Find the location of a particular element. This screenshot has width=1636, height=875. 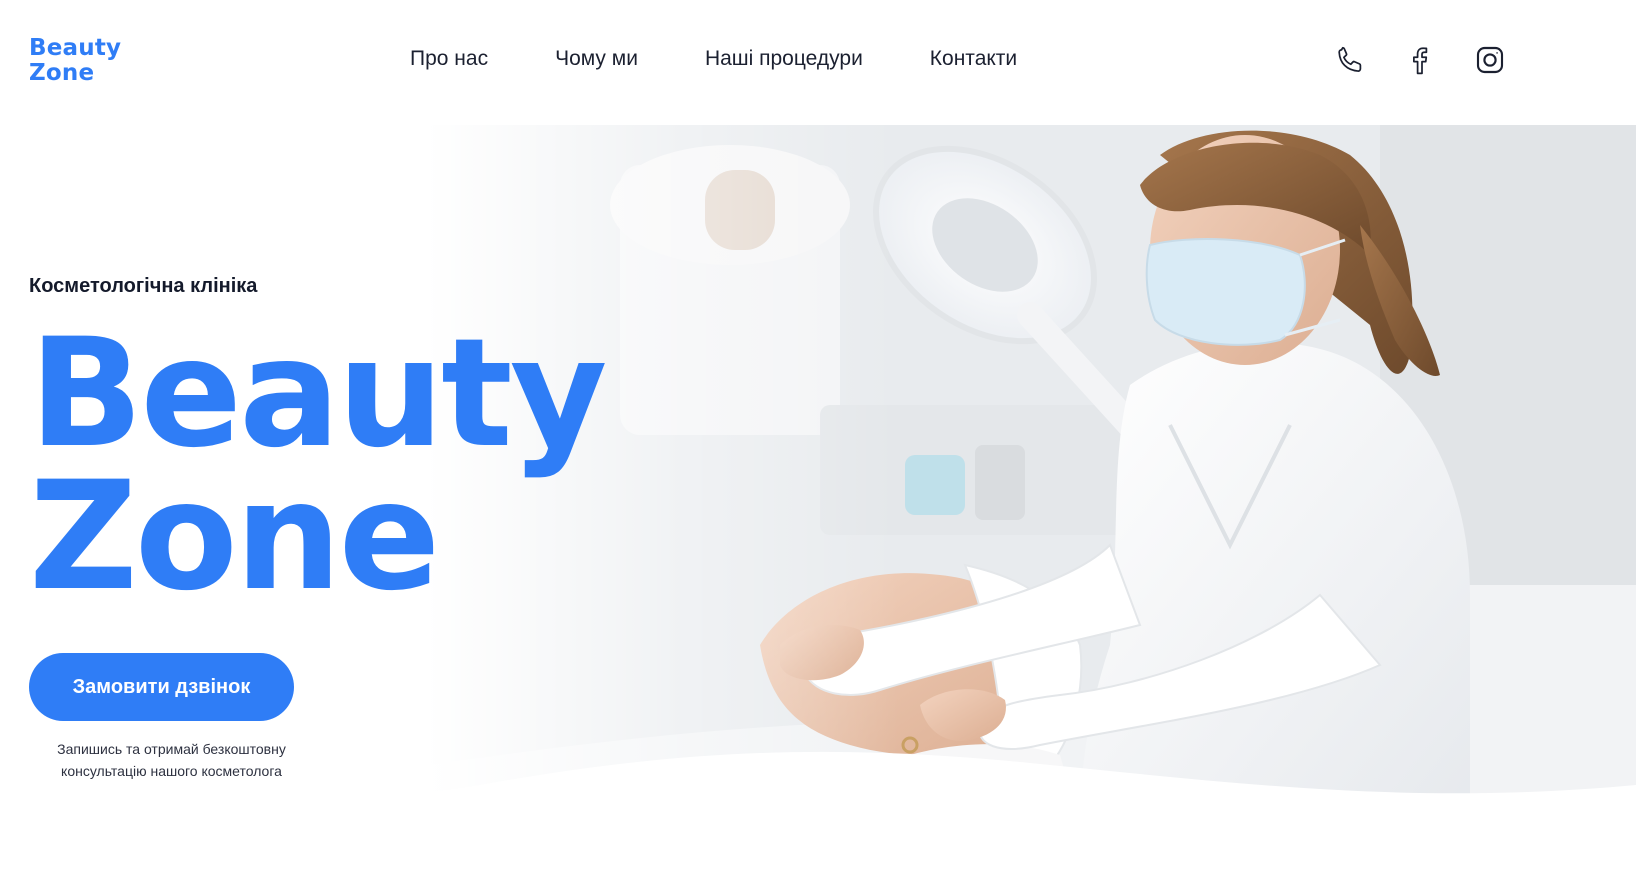

main-nav: Про нас Чому ми Наші процедури Контакти is located at coordinates (713, 59).